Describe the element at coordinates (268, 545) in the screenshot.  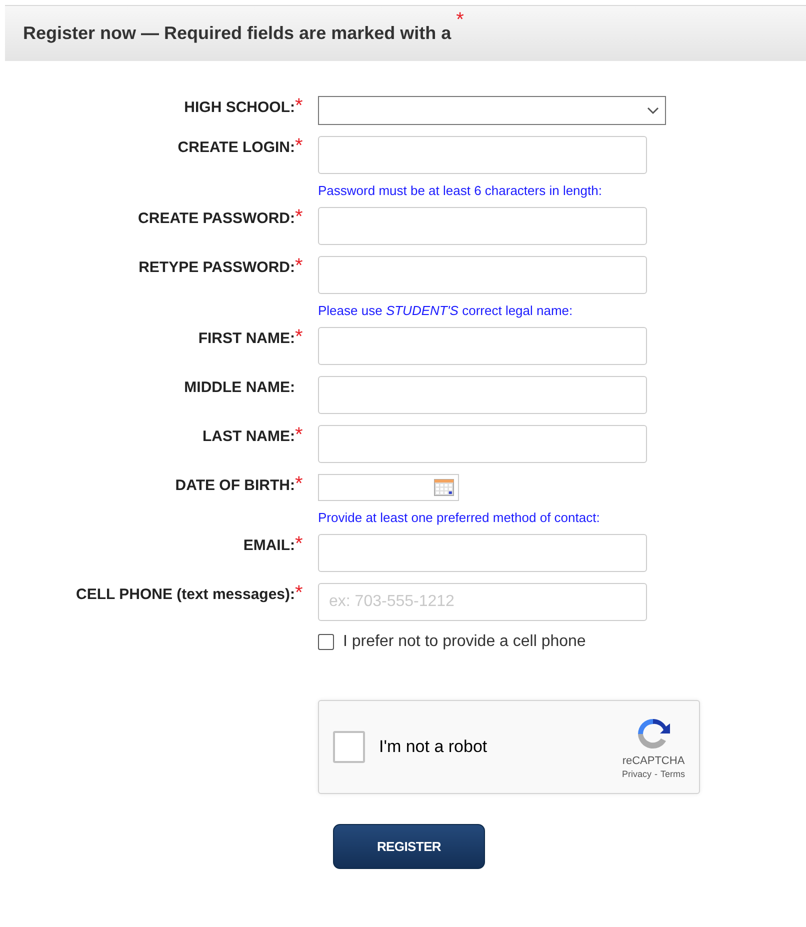
I see `field-label: EMAIL:` at that location.